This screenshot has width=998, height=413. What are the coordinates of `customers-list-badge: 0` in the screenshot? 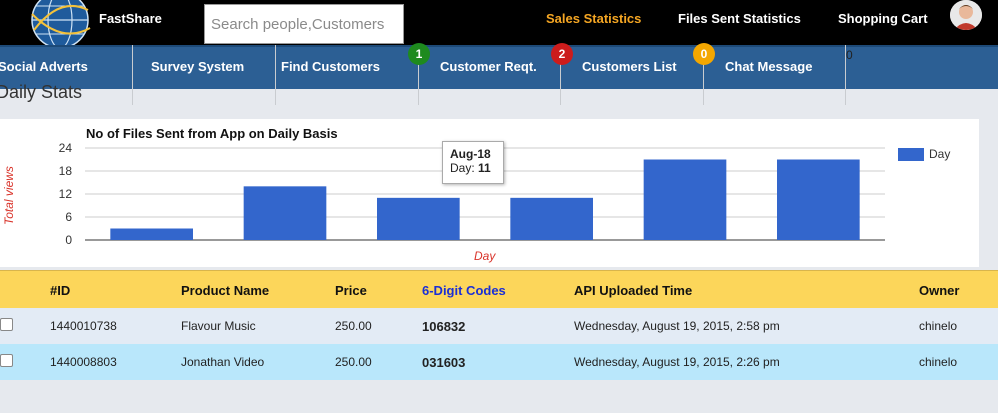 It's located at (704, 54).